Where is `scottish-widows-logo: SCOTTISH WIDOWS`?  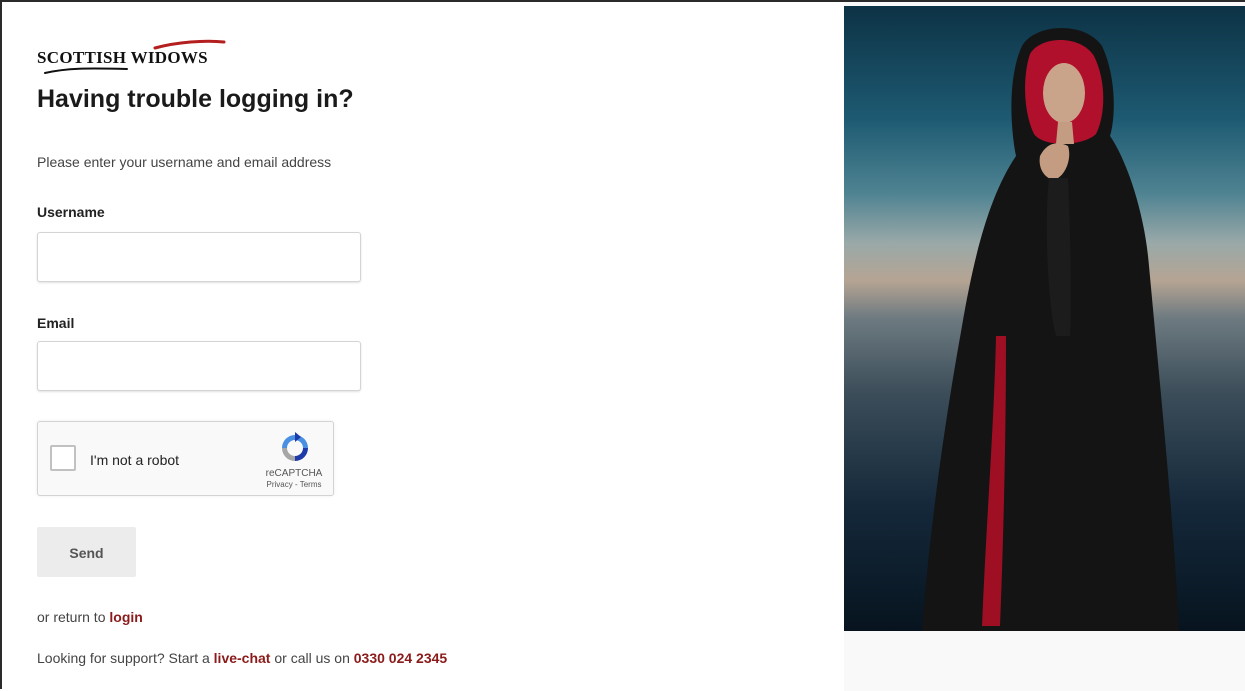 scottish-widows-logo: SCOTTISH WIDOWS is located at coordinates (142, 58).